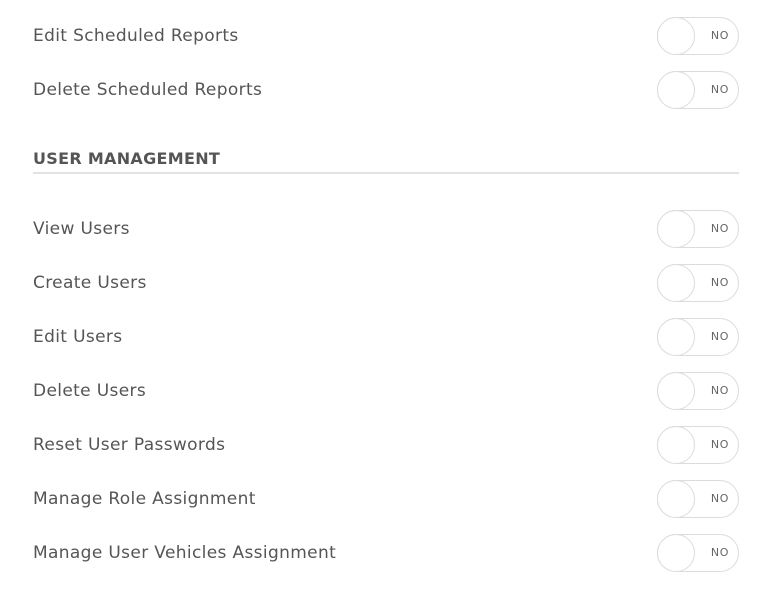  I want to click on permission-label: Delete Scheduled Reports, so click(148, 90).